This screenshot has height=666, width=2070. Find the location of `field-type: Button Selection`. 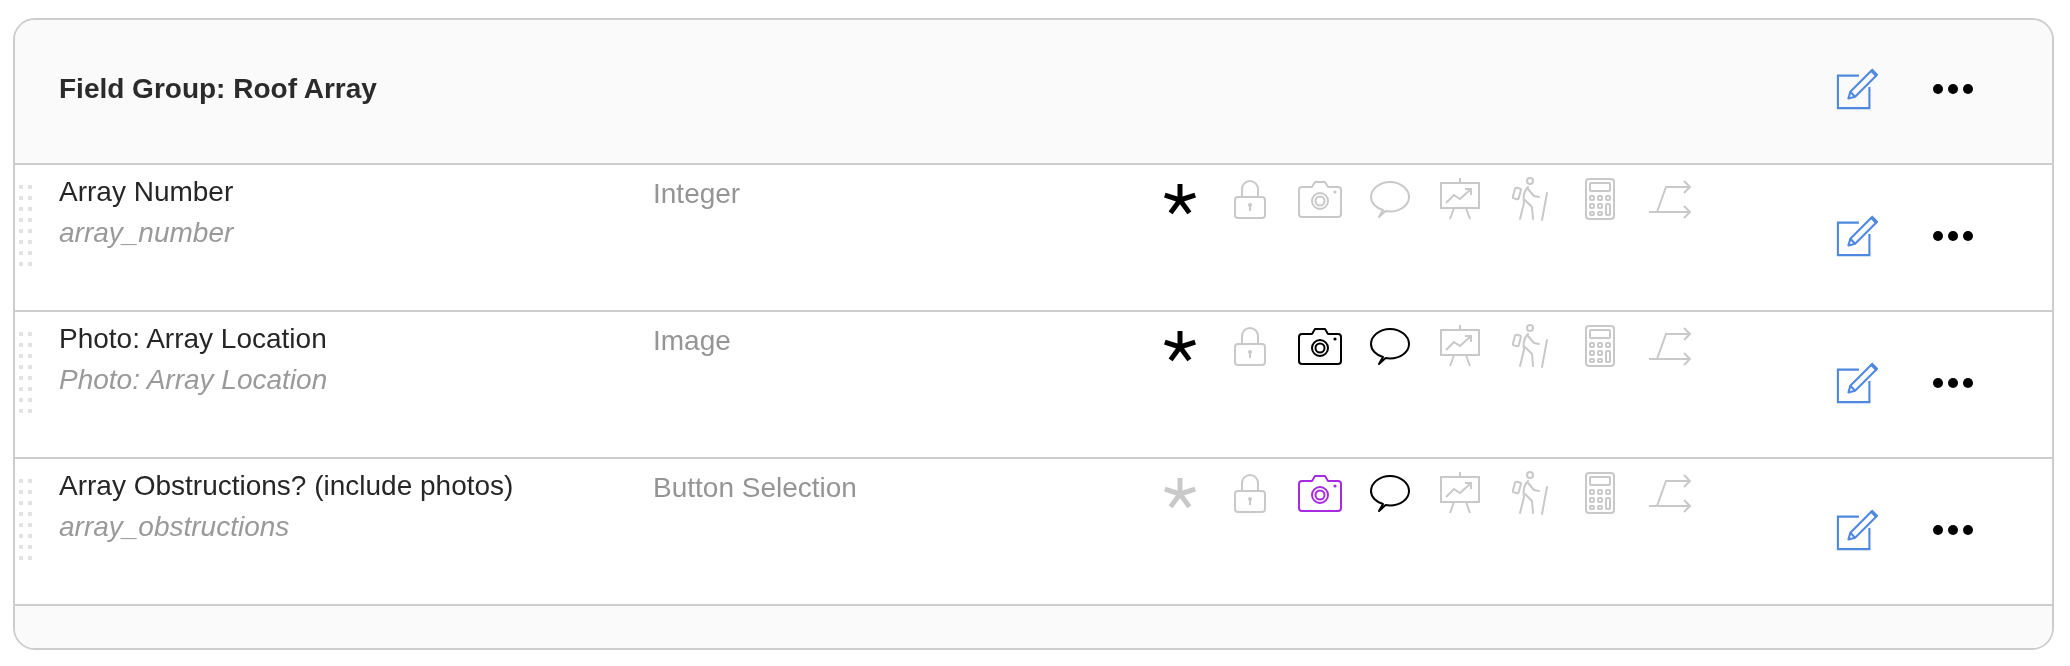

field-type: Button Selection is located at coordinates (755, 487).